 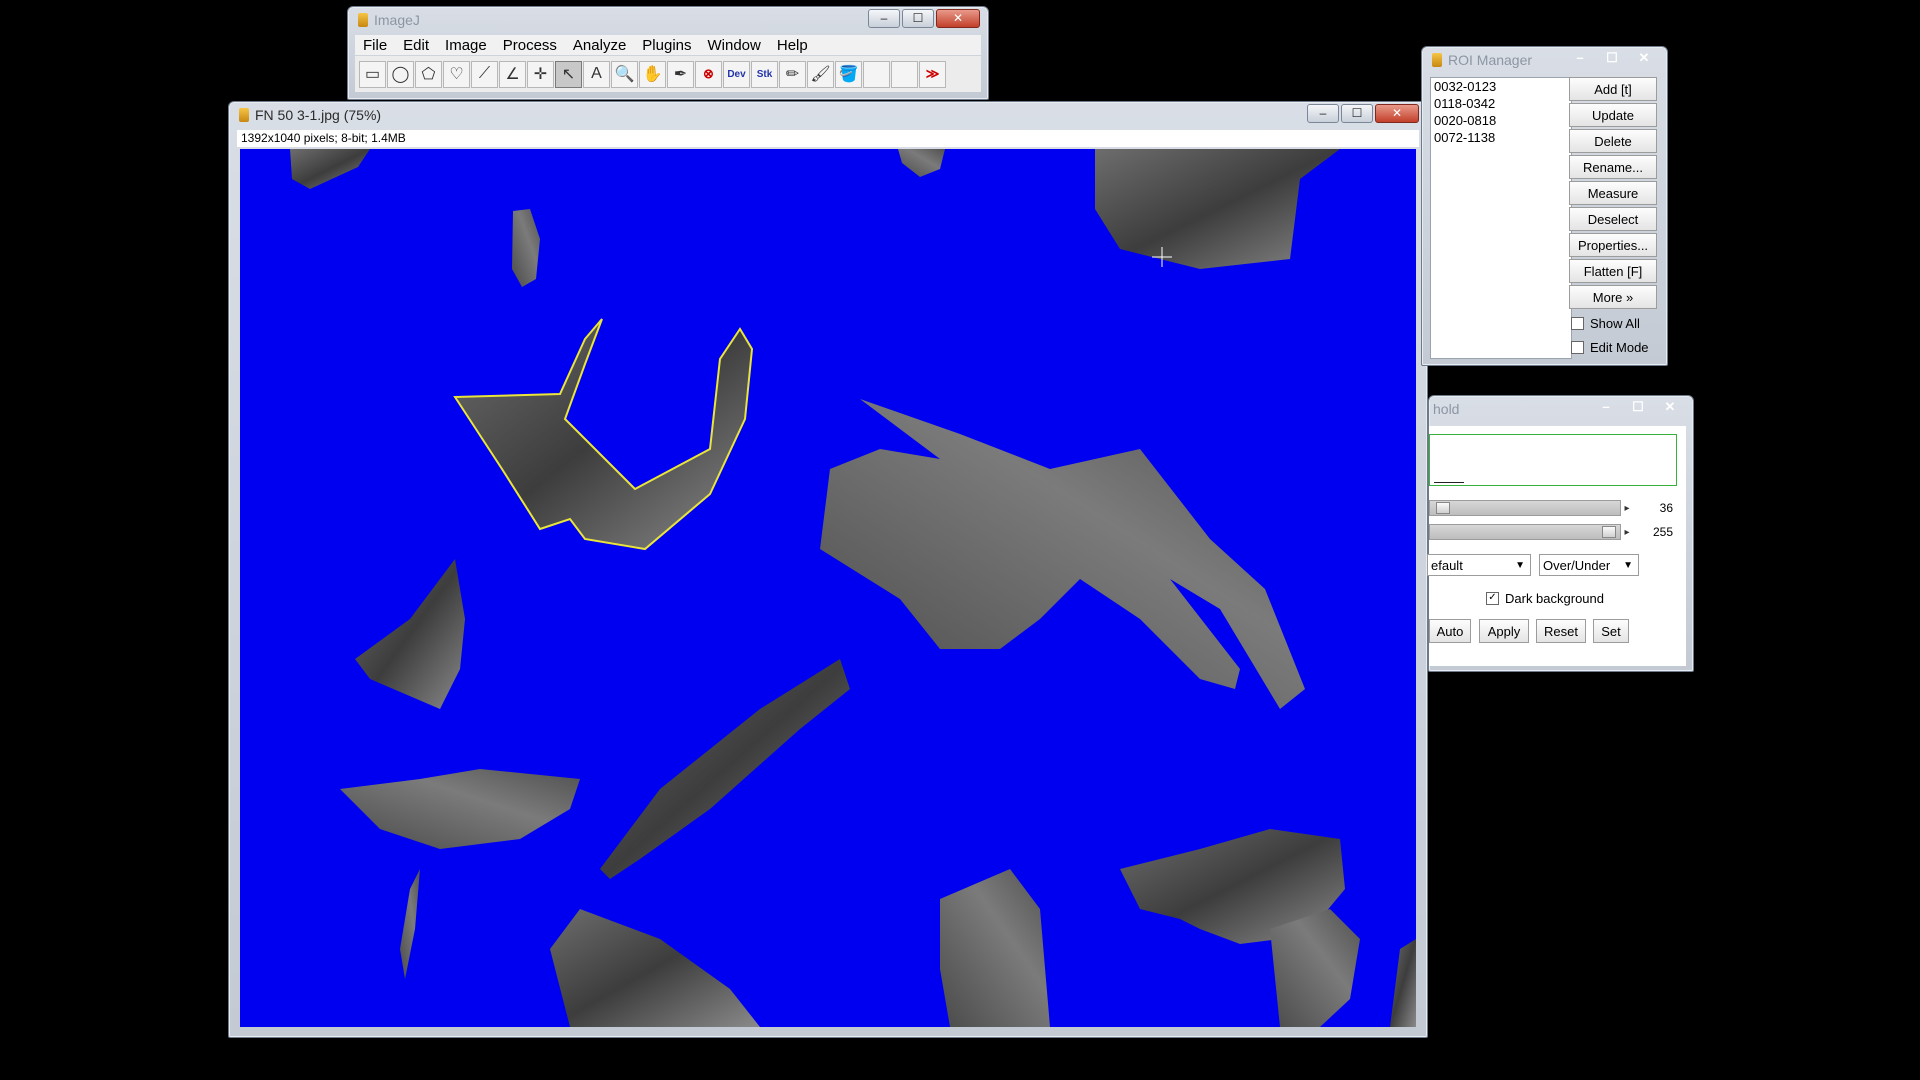 I want to click on threshold-display-value: Over/Under, so click(x=1577, y=565).